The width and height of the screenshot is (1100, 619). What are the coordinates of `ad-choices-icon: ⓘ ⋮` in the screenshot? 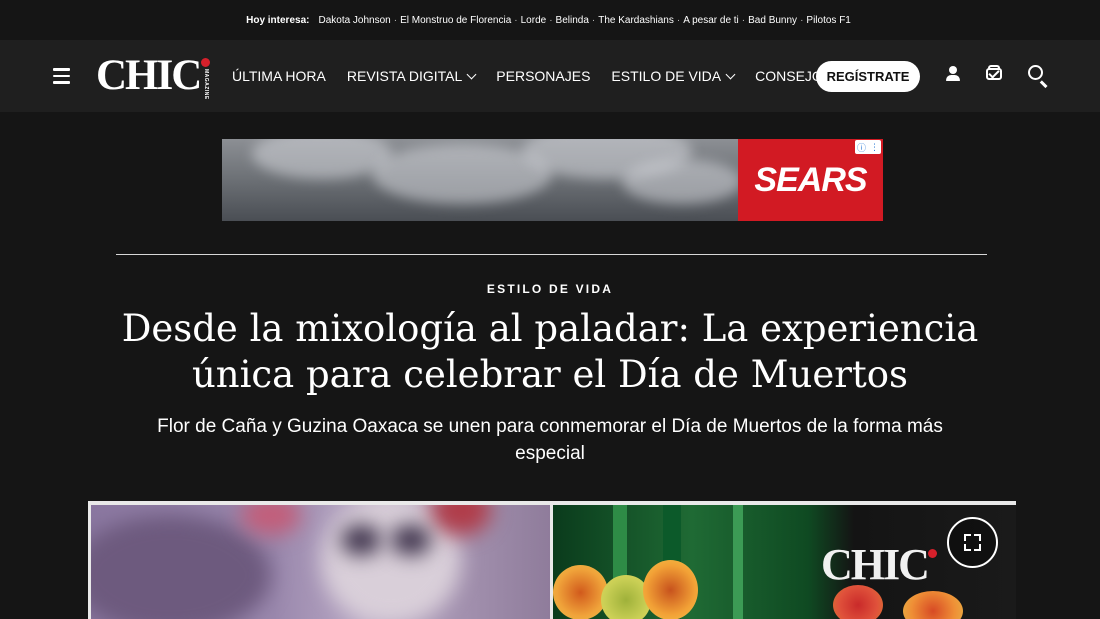 It's located at (868, 147).